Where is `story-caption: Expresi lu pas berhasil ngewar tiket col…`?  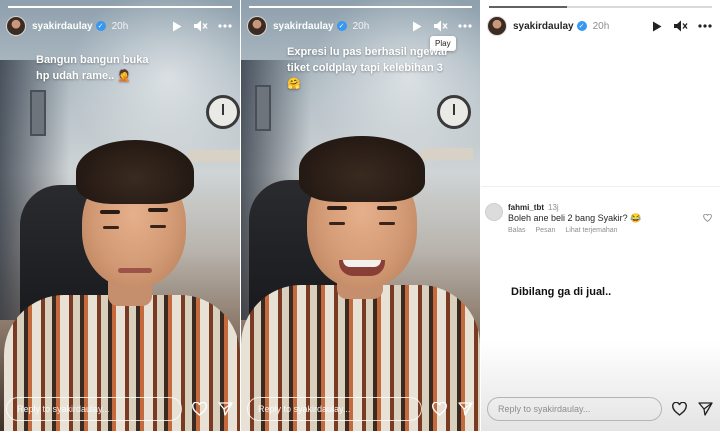 story-caption: Expresi lu pas berhasil ngewar tiket col… is located at coordinates (372, 68).